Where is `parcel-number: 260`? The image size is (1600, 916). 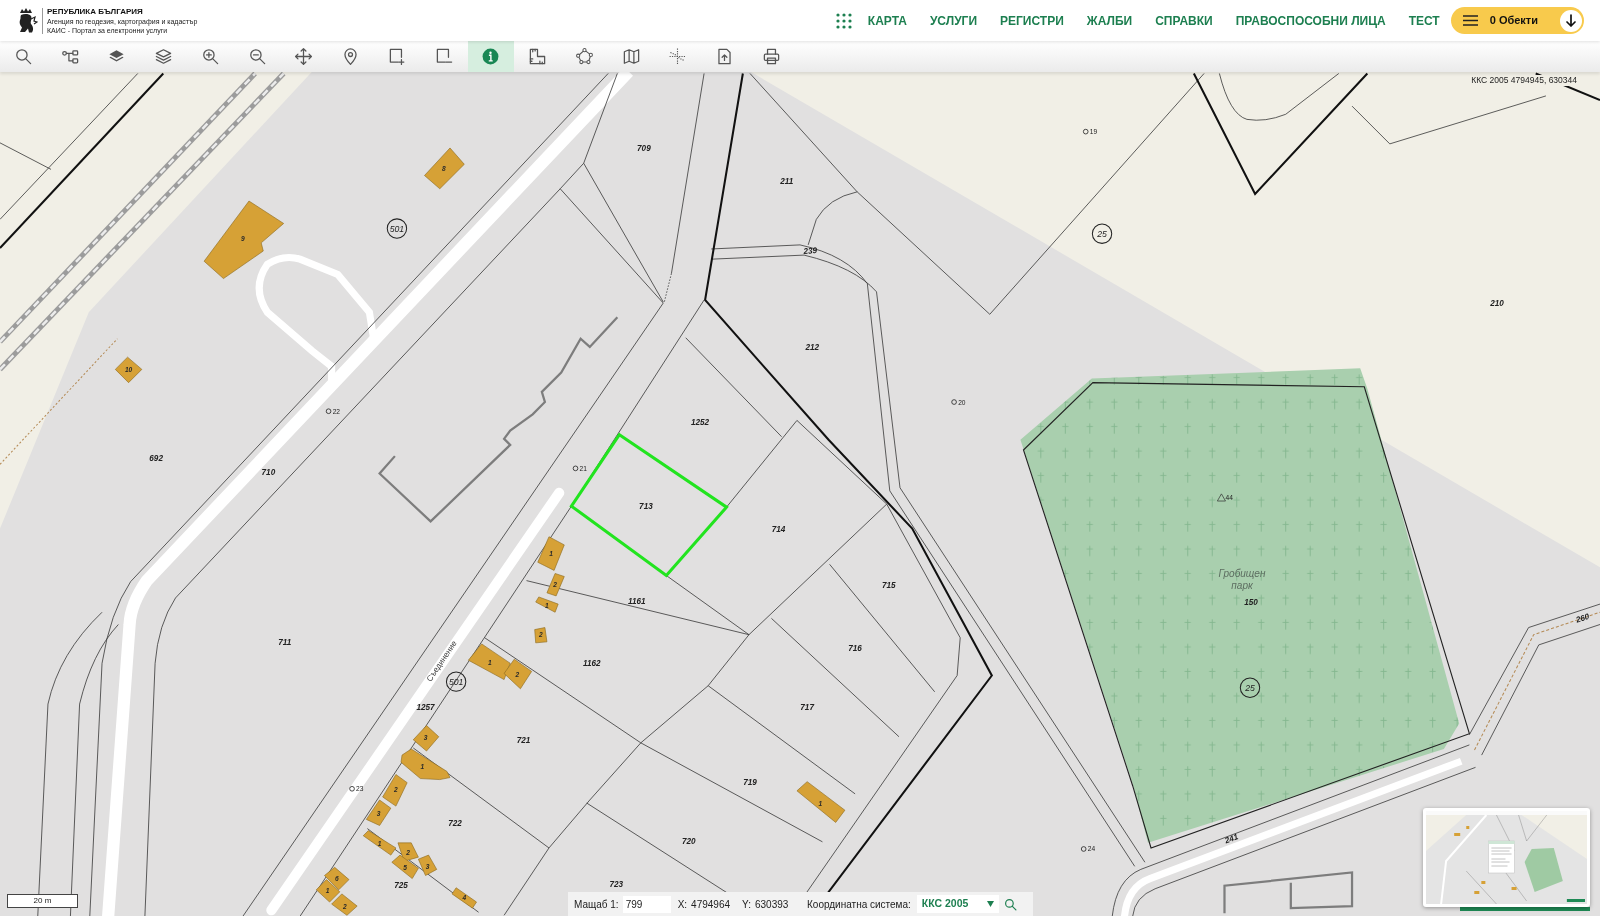 parcel-number: 260 is located at coordinates (1582, 618).